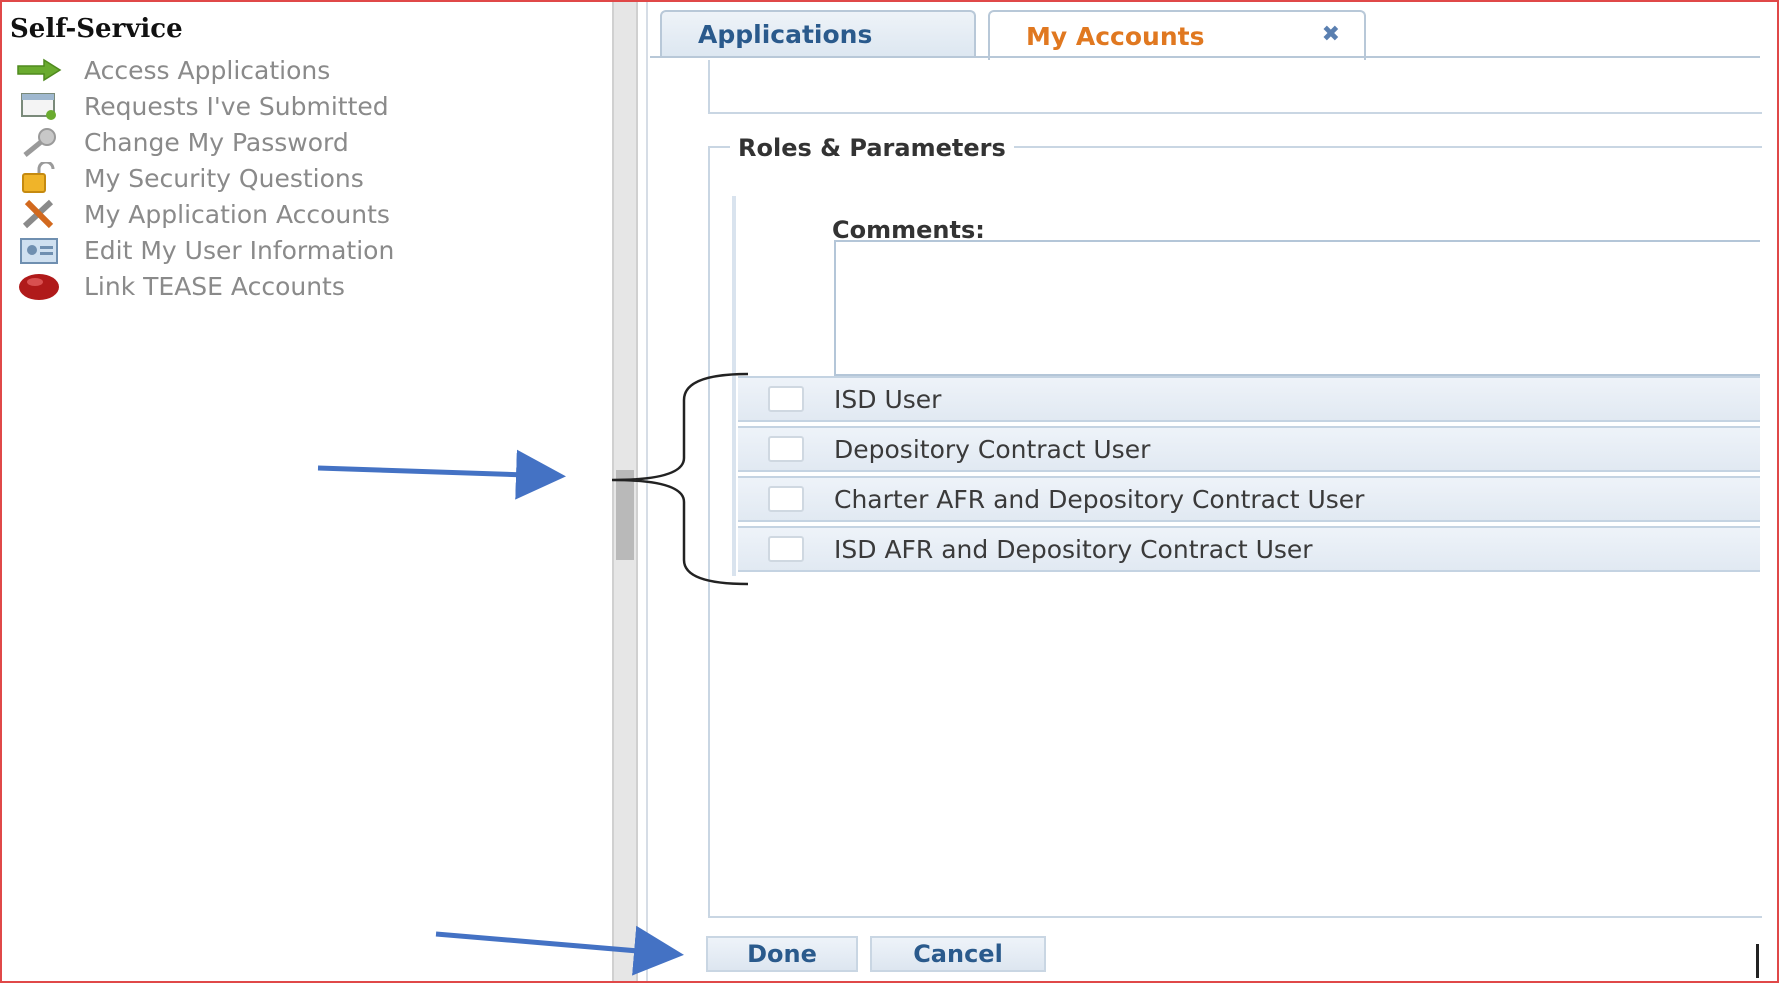 Image resolution: width=1779 pixels, height=983 pixels. I want to click on annotation-overlay, so click(533, 674).